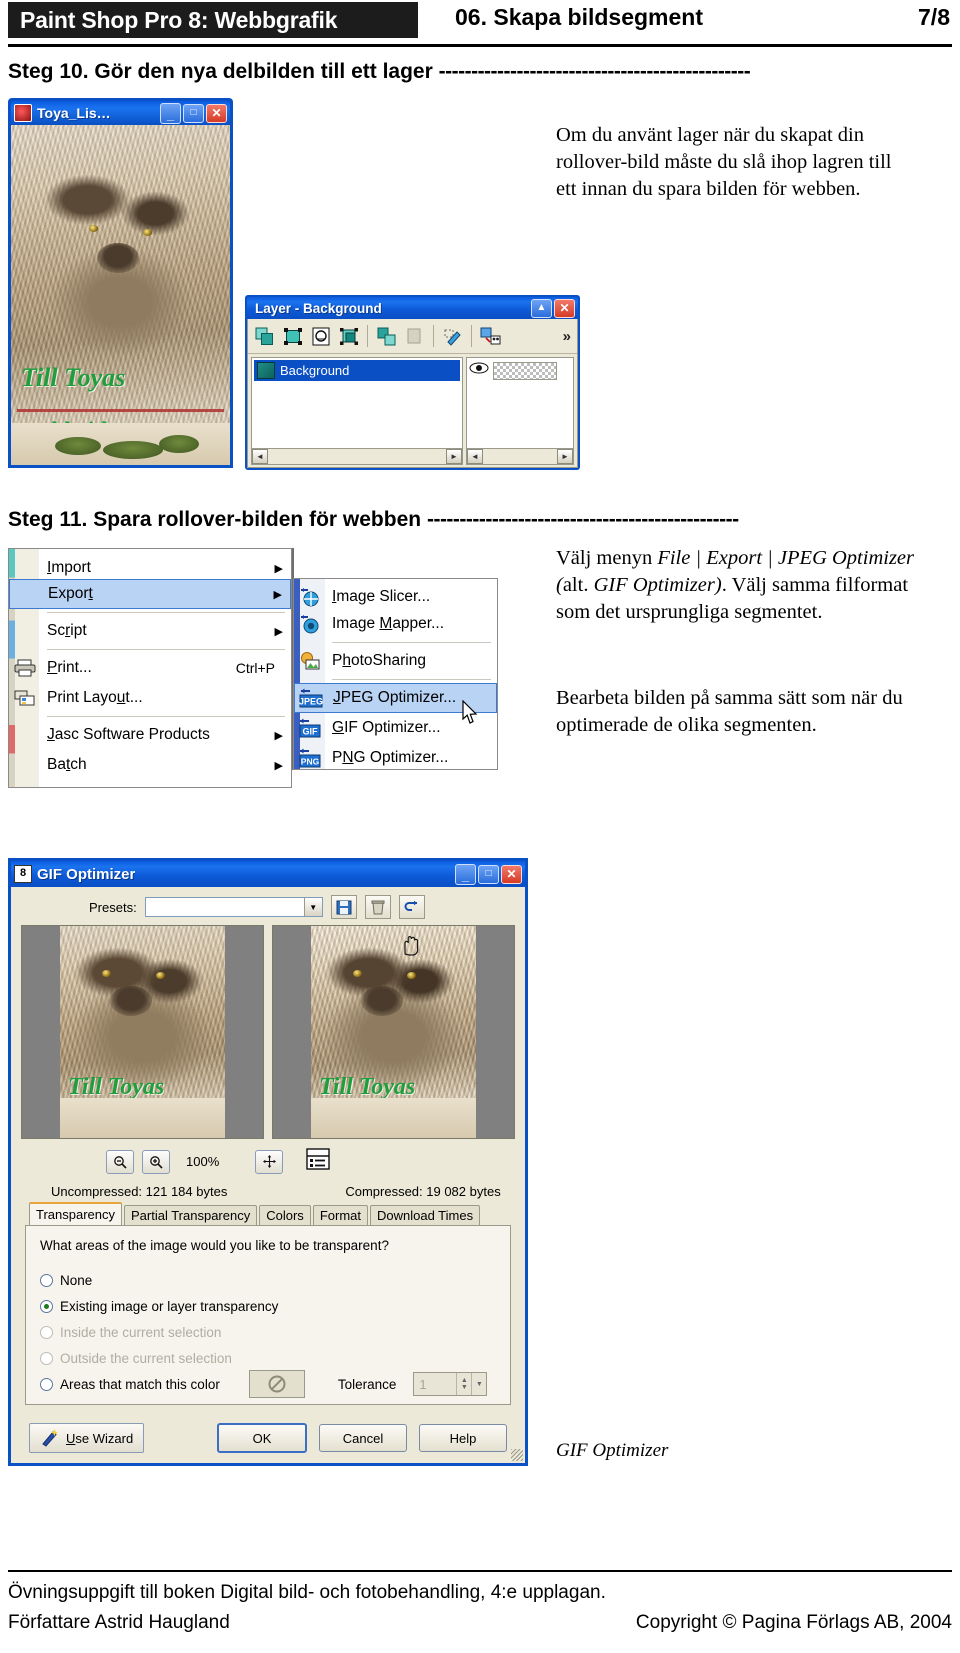 This screenshot has width=960, height=1653. Describe the element at coordinates (46, 1280) in the screenshot. I see `radio-icon-none` at that location.